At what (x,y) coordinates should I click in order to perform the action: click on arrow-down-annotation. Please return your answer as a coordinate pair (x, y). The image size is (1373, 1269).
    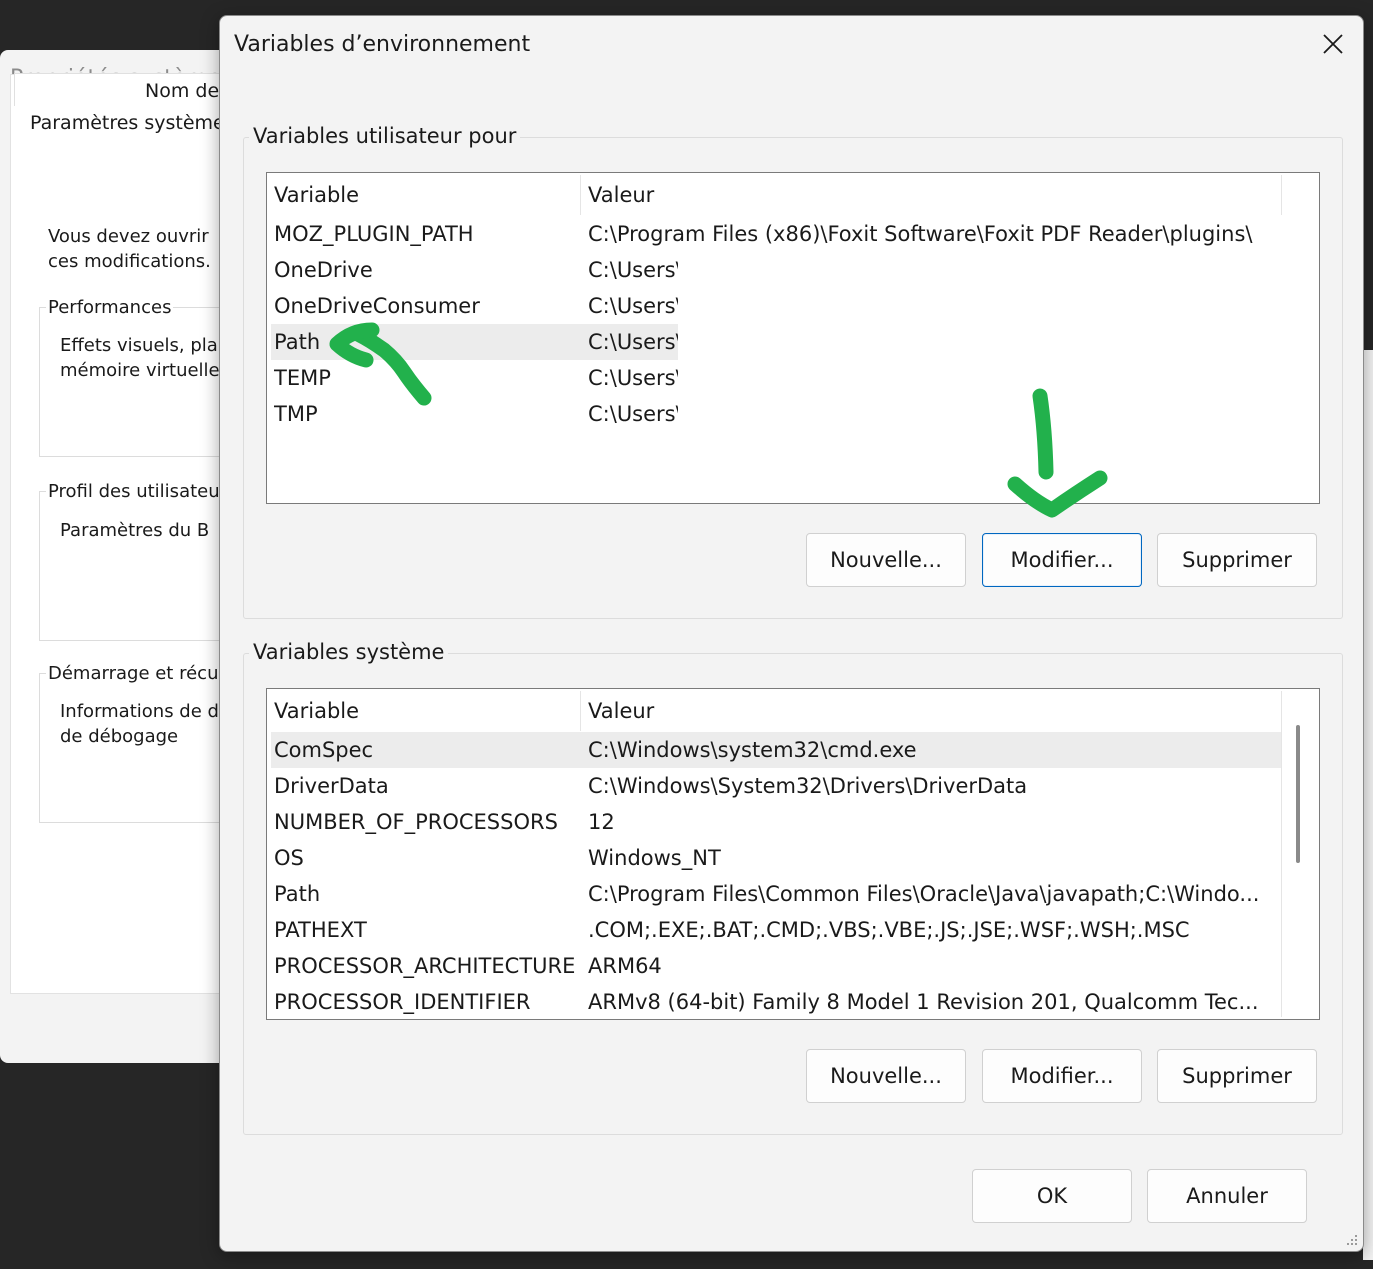
    Looking at the image, I should click on (1057, 453).